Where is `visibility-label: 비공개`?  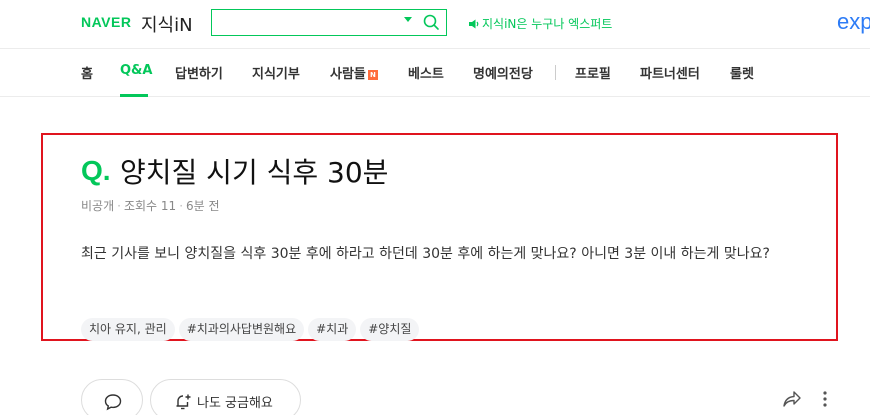 visibility-label: 비공개 is located at coordinates (98, 206).